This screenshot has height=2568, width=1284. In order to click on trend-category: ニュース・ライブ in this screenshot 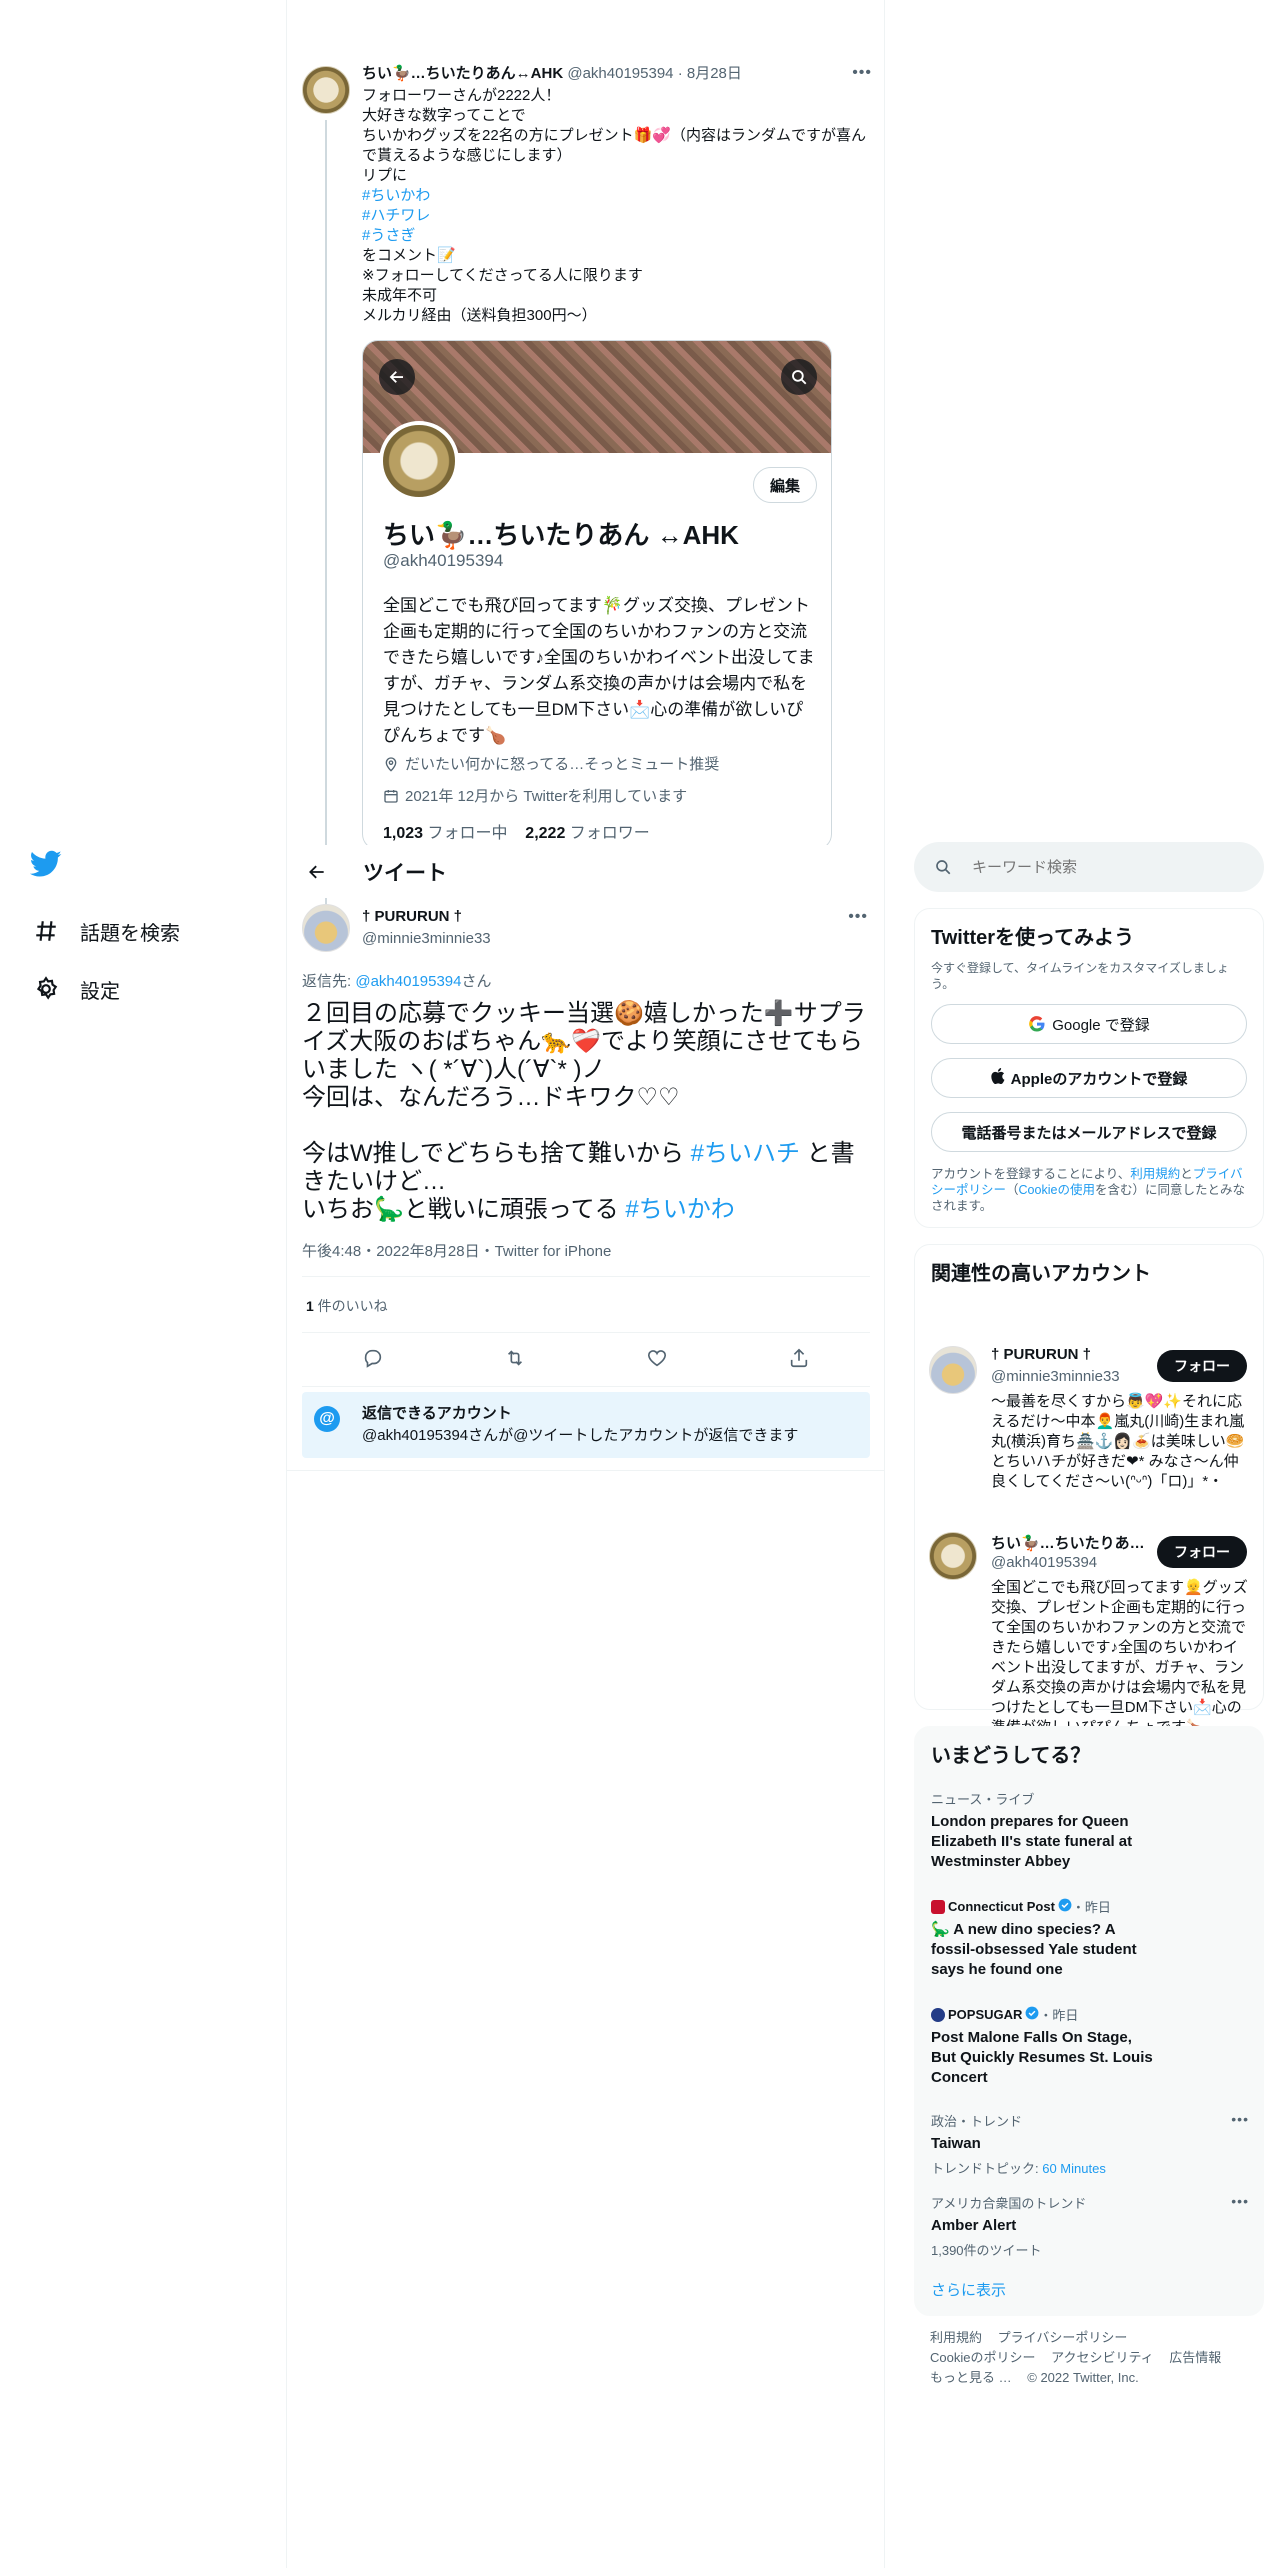, I will do `click(983, 1799)`.